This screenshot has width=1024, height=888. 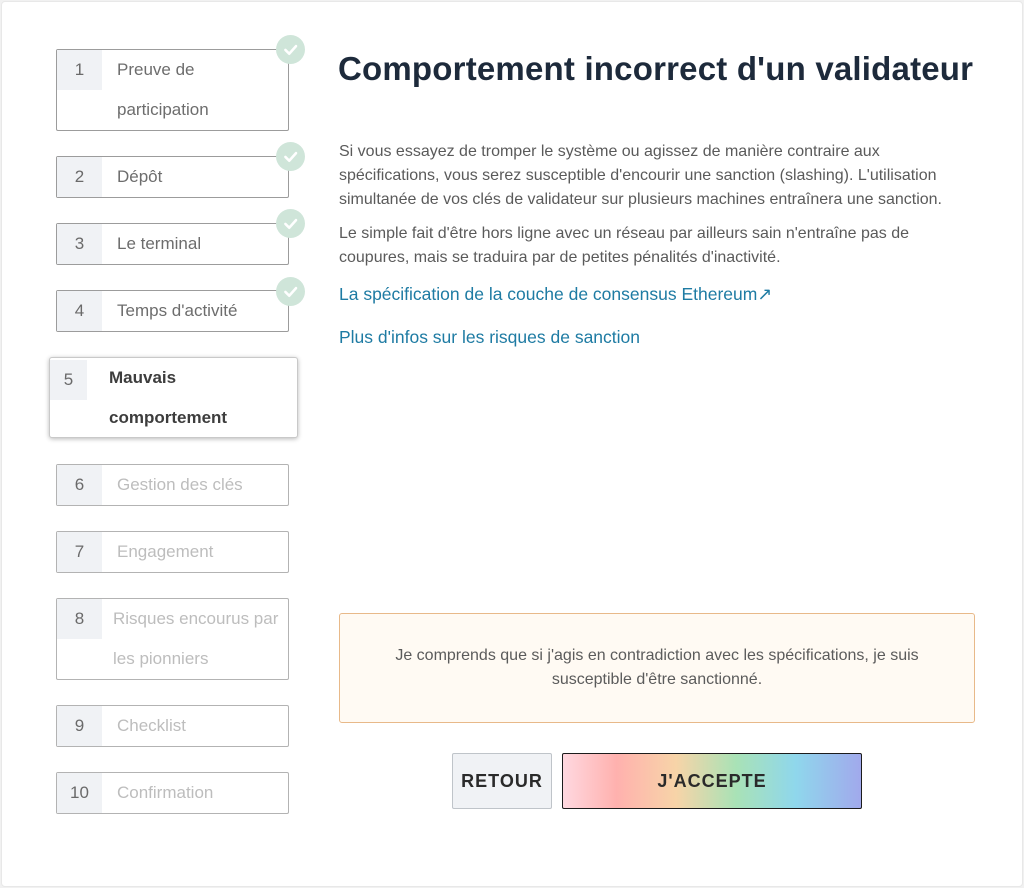 I want to click on step-7: 7 Engagement, so click(x=172, y=552).